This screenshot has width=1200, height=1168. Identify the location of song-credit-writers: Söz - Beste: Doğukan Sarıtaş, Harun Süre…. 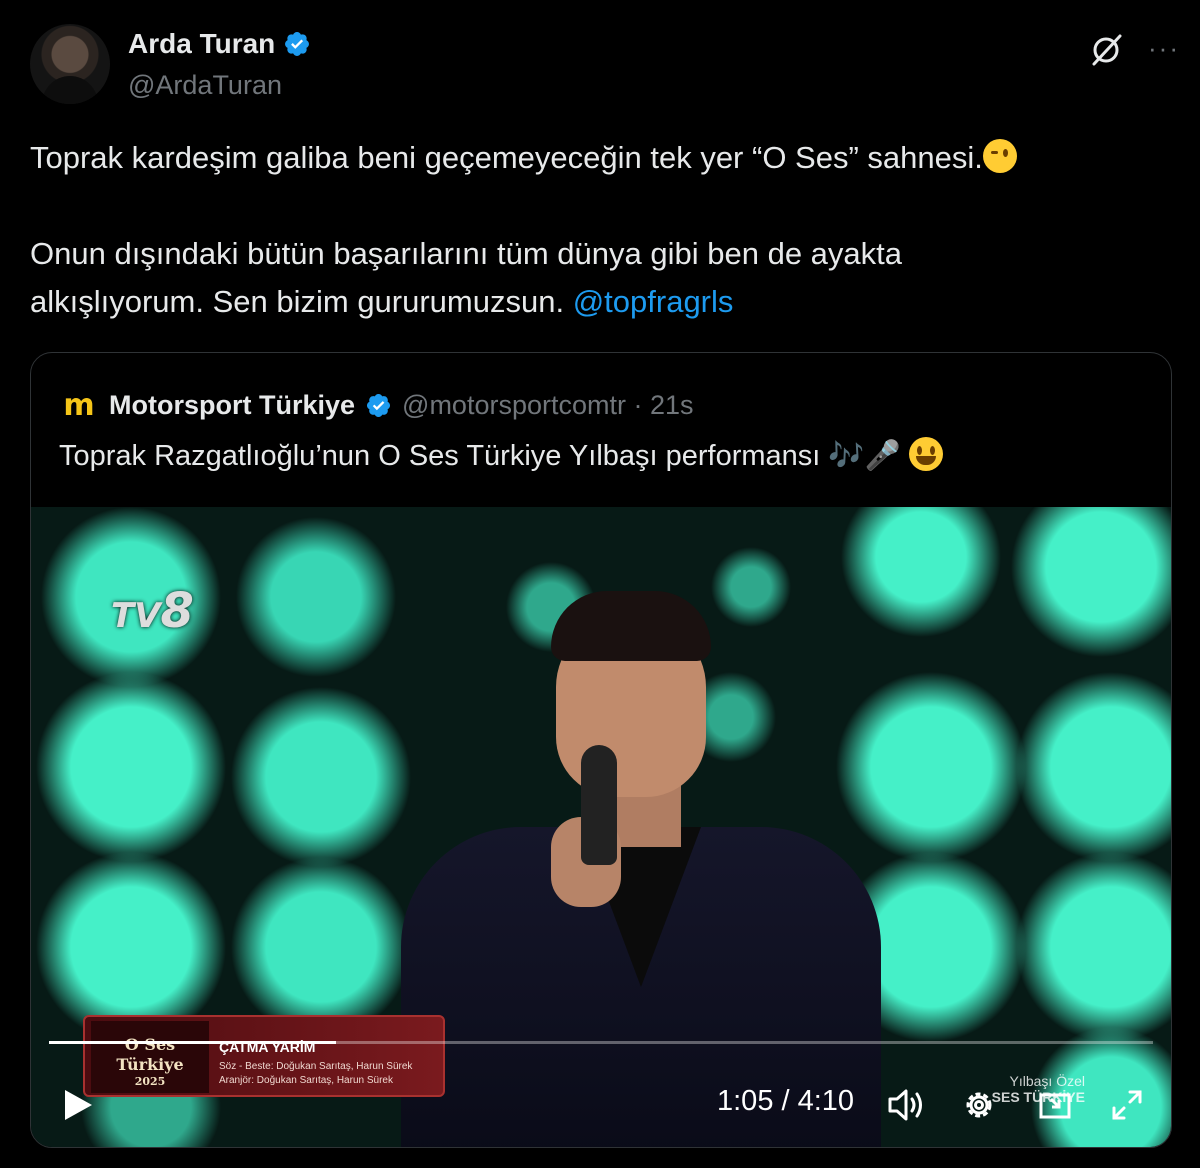
(316, 1066).